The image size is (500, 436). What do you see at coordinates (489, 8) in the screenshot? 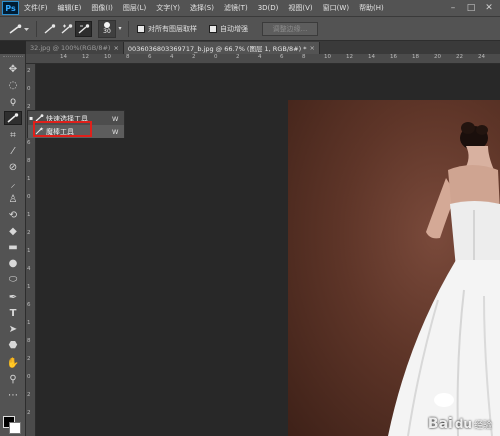
I see `close-button: ✕` at bounding box center [489, 8].